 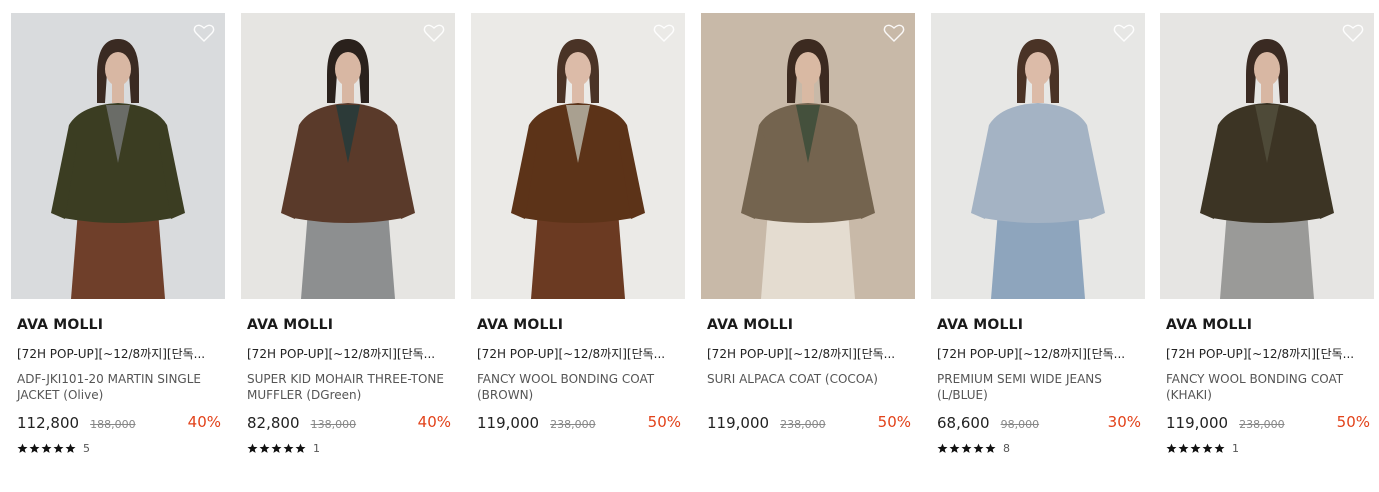 I want to click on discount-rate: 40%, so click(x=434, y=422).